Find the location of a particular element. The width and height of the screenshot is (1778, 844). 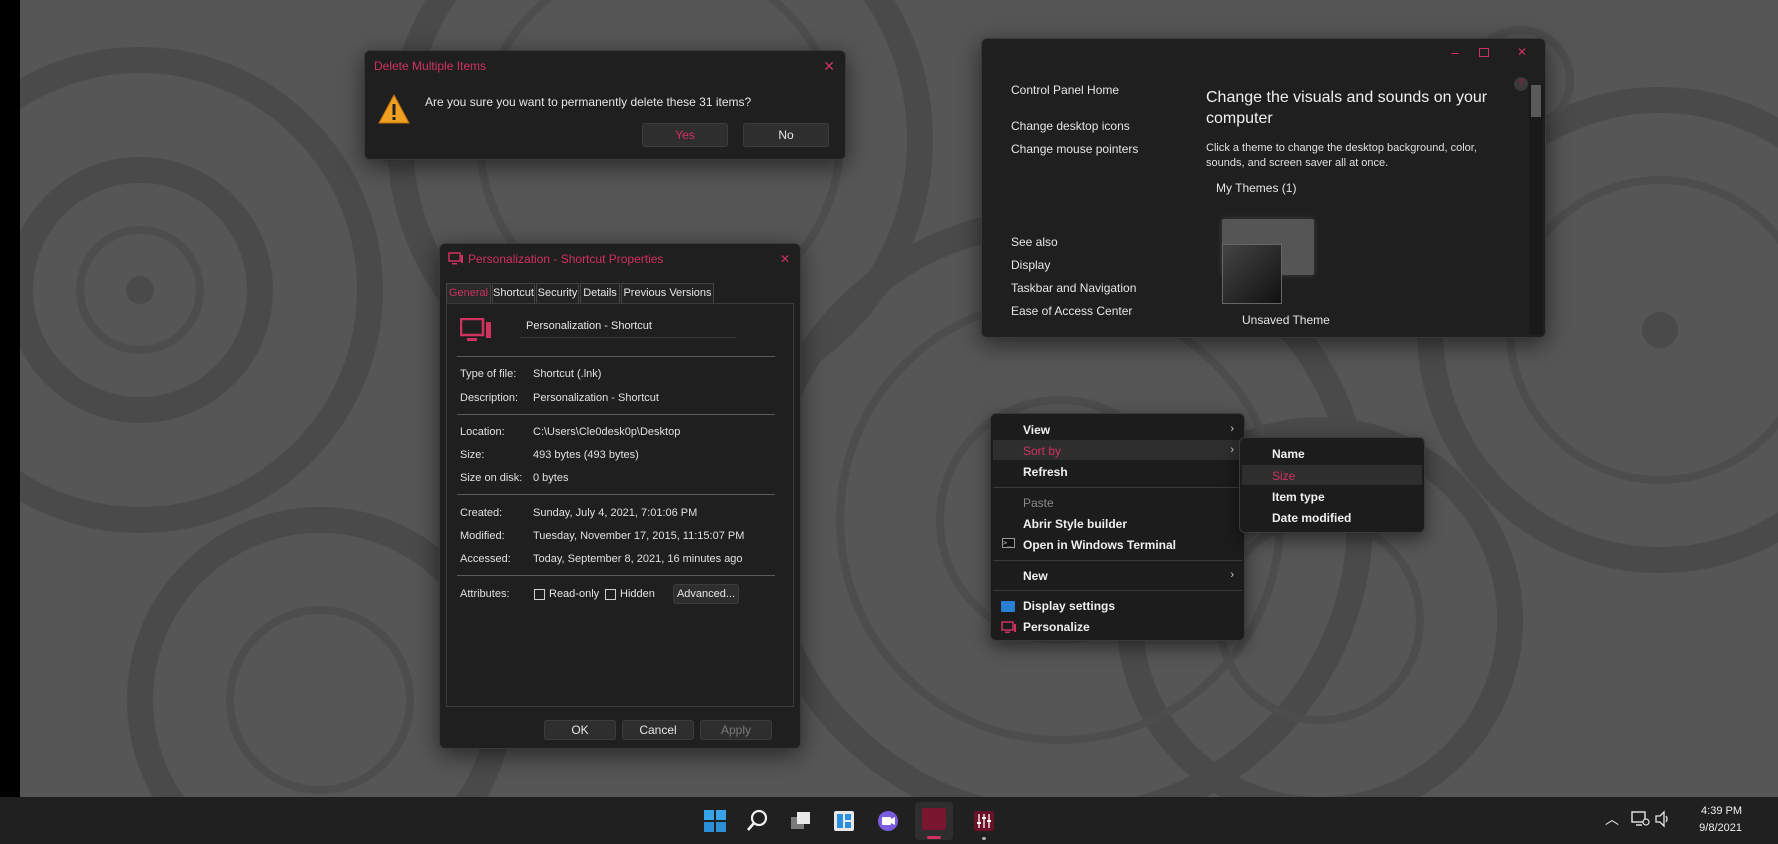

dialog-title: Delete Multiple Items is located at coordinates (430, 66).